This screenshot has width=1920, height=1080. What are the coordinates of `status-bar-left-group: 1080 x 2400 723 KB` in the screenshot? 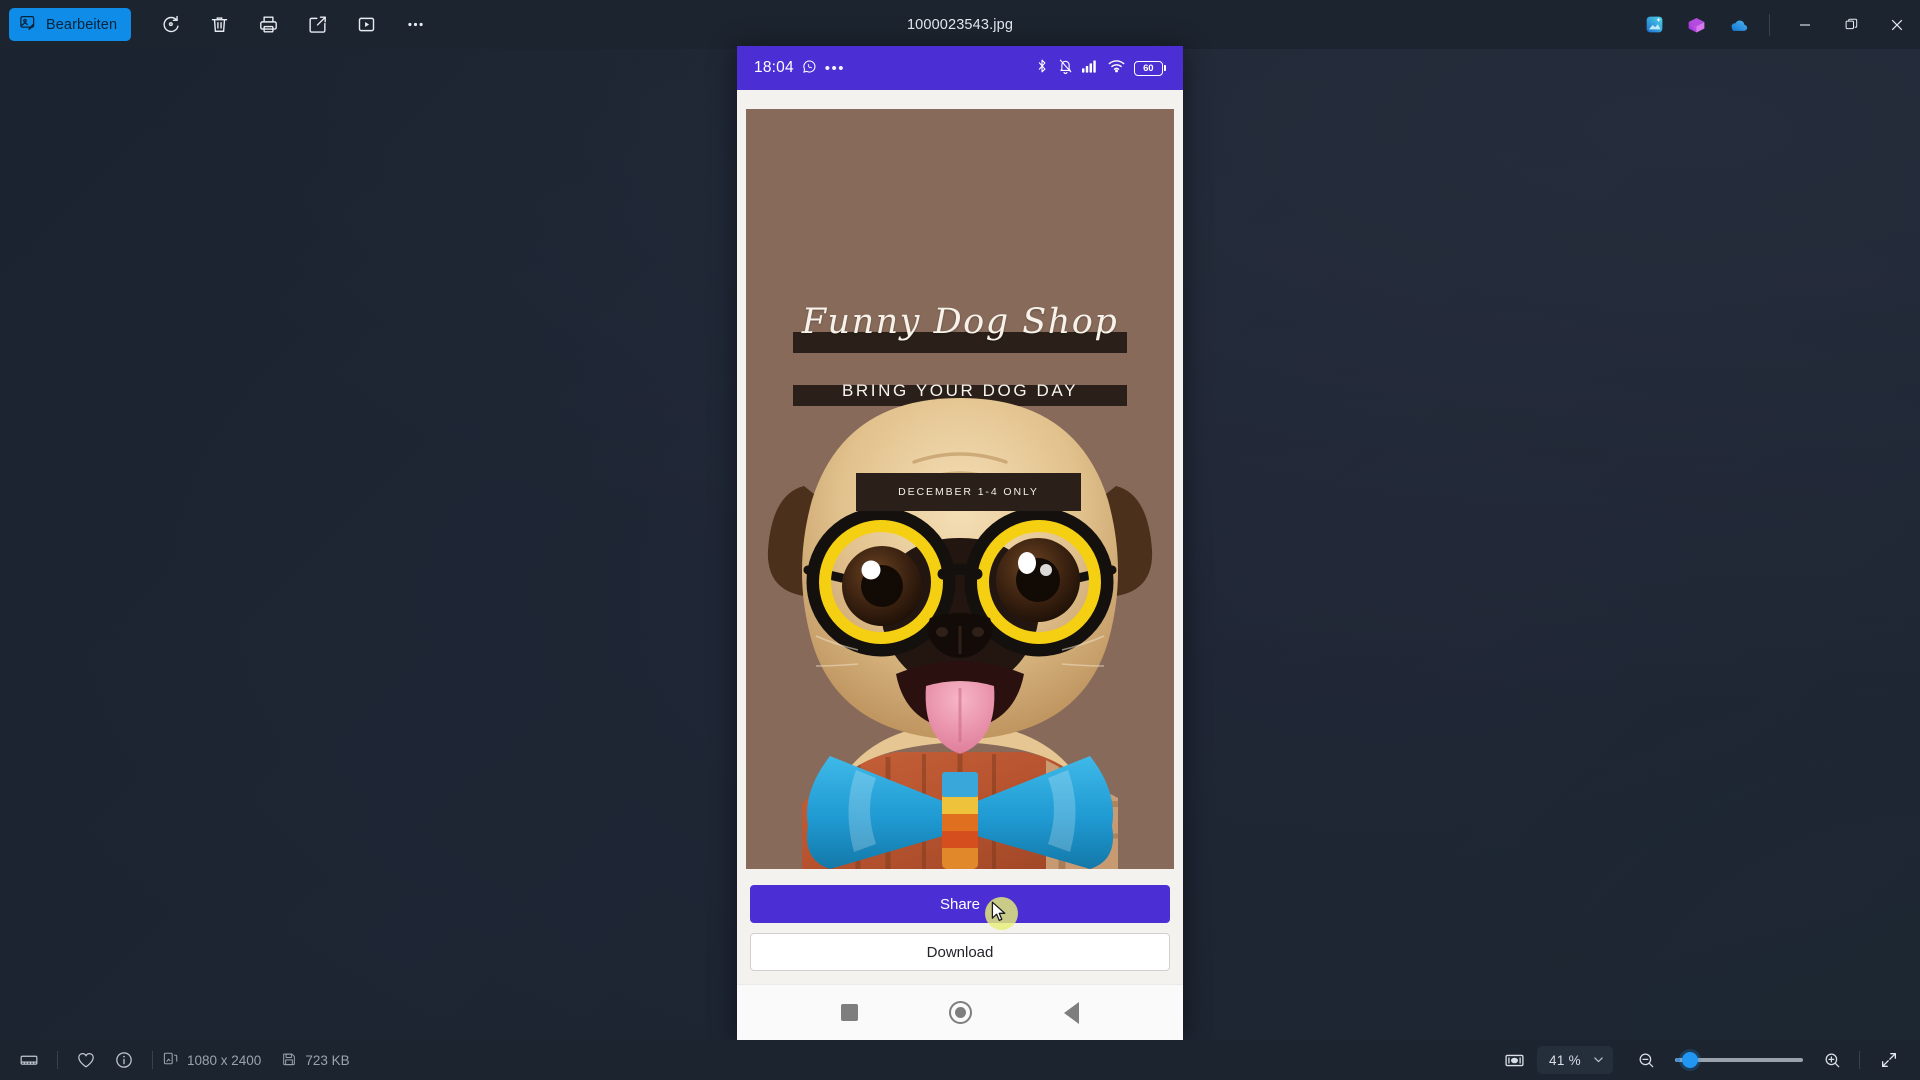 It's located at (185, 1060).